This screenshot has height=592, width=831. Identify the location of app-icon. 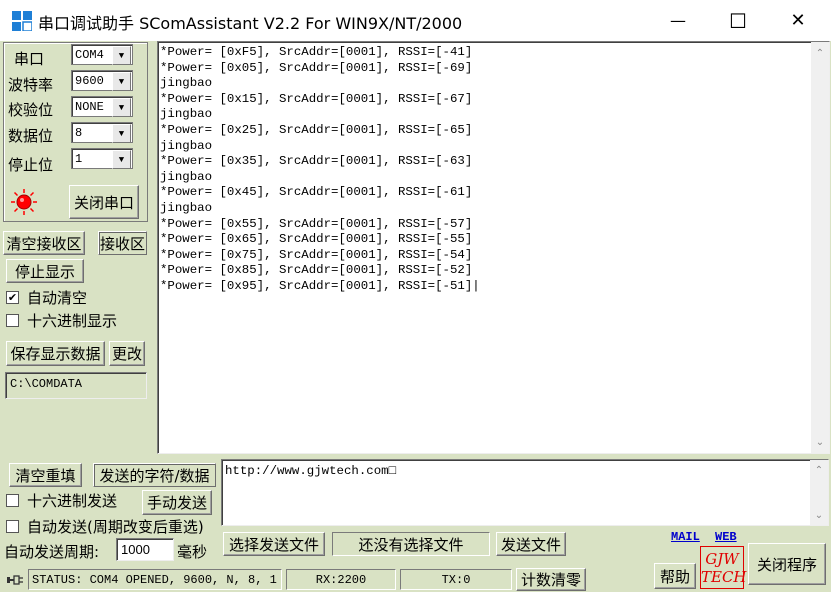
(22, 21).